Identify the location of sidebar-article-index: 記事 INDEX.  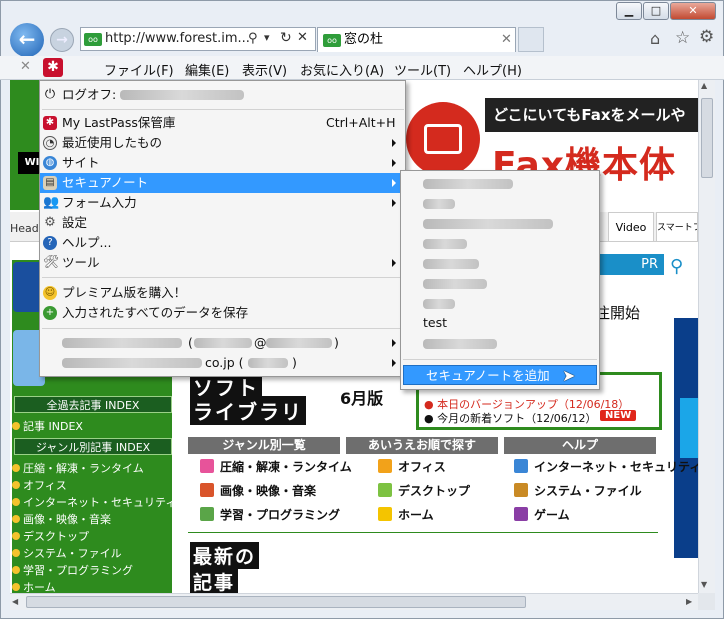
(47, 426).